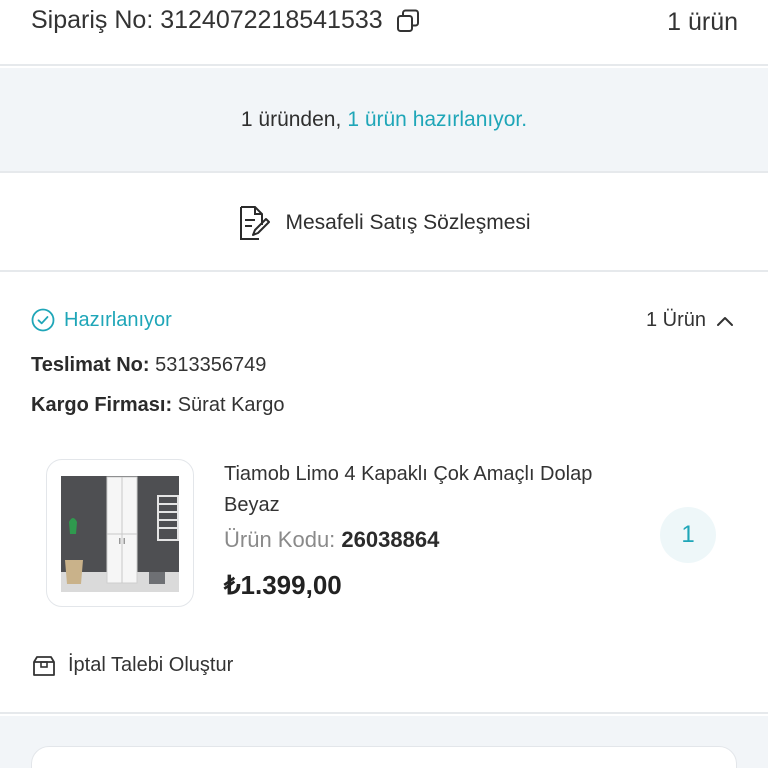  What do you see at coordinates (283, 585) in the screenshot?
I see `product-price: ₺1.399,00` at bounding box center [283, 585].